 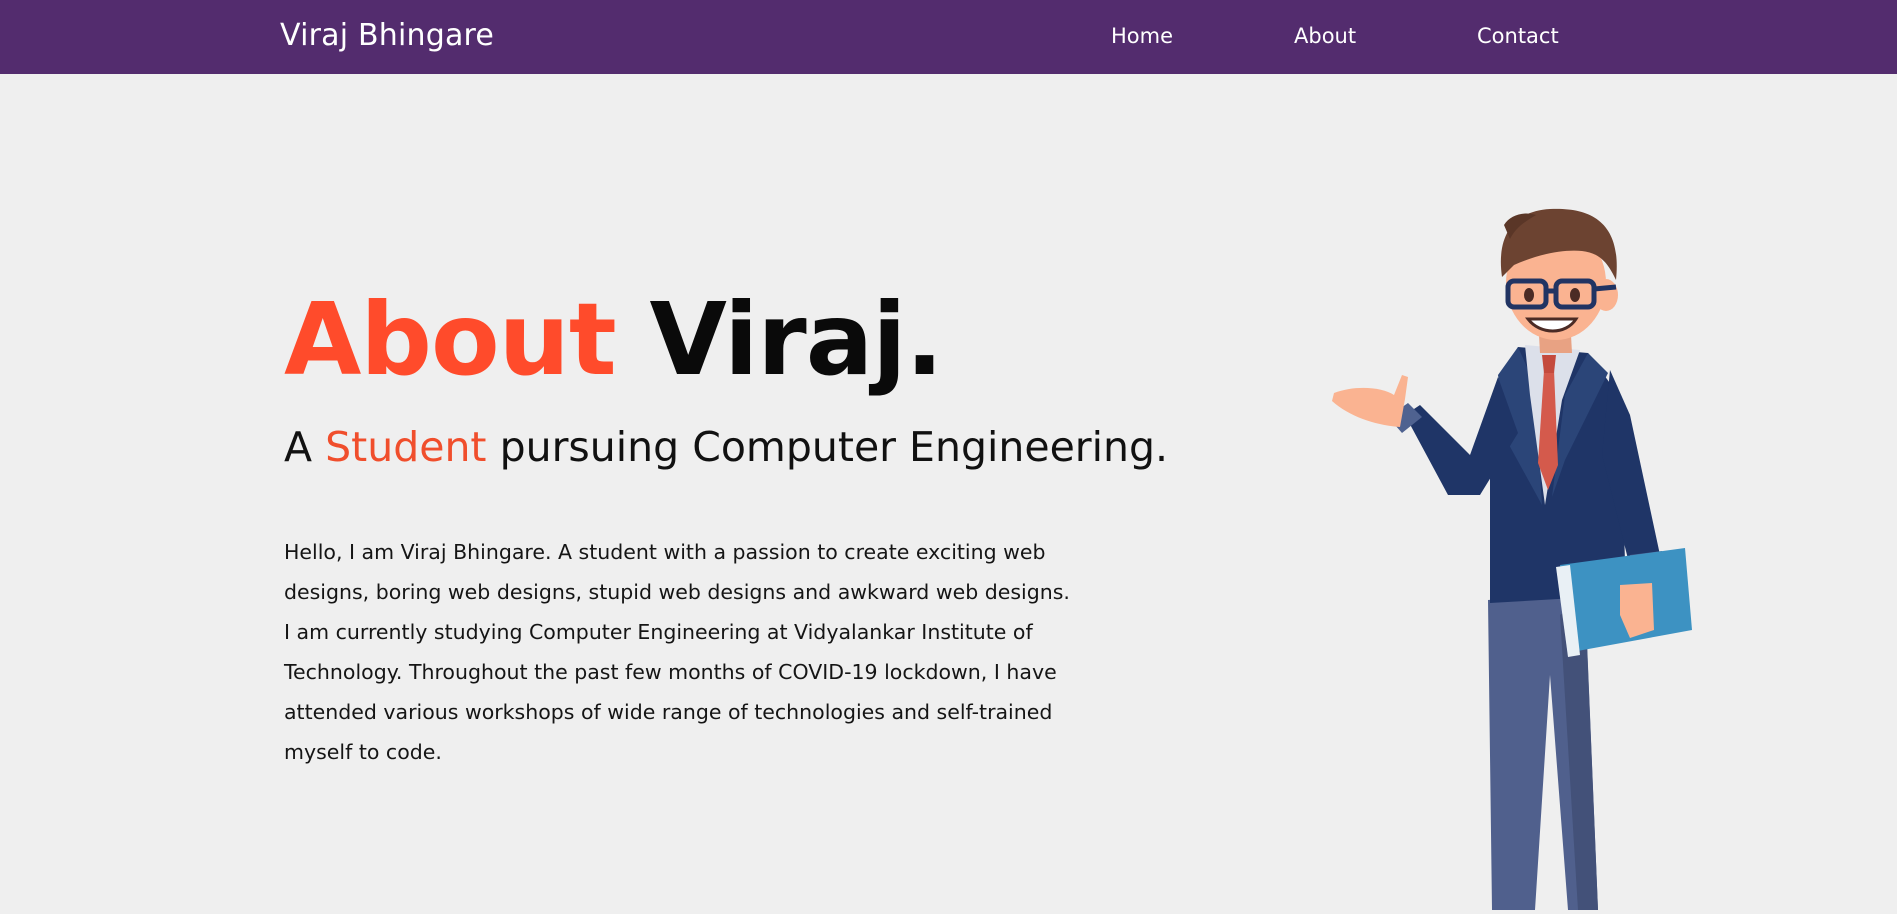 What do you see at coordinates (834, 447) in the screenshot?
I see `subtitle-rest: pursuing Computer Engineering.` at bounding box center [834, 447].